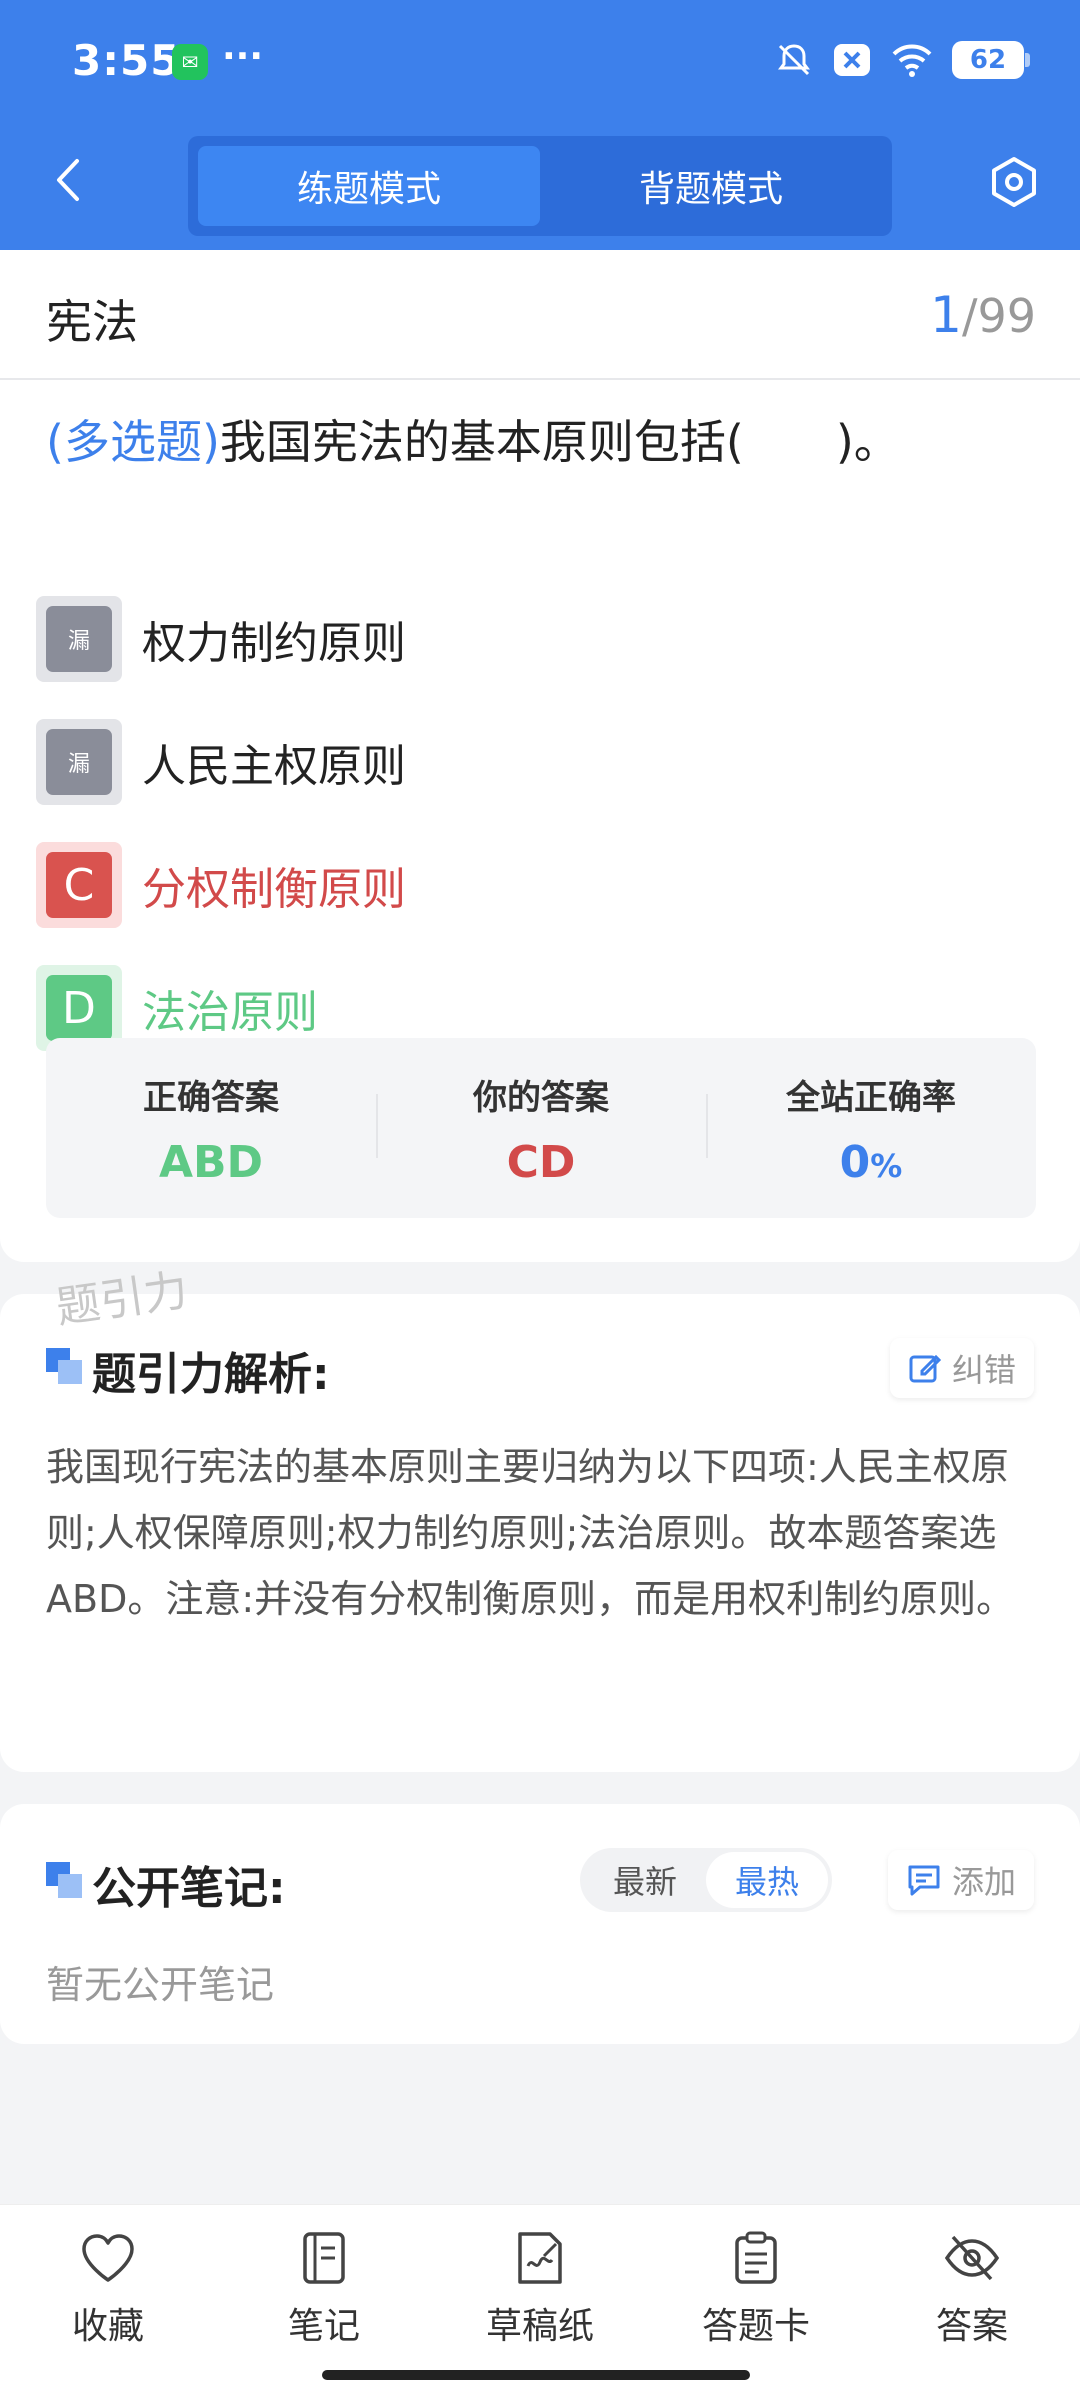 The height and width of the screenshot is (2400, 1080). What do you see at coordinates (871, 1098) in the screenshot?
I see `site-accuracy-label: 全站正确率` at bounding box center [871, 1098].